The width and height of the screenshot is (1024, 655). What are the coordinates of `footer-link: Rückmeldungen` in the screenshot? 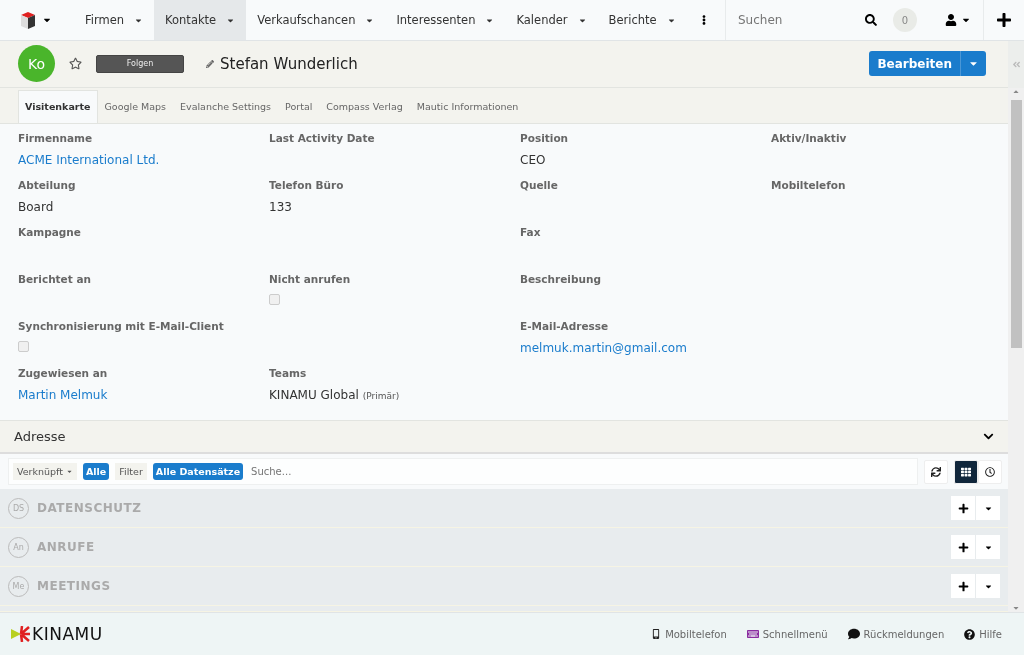 It's located at (896, 634).